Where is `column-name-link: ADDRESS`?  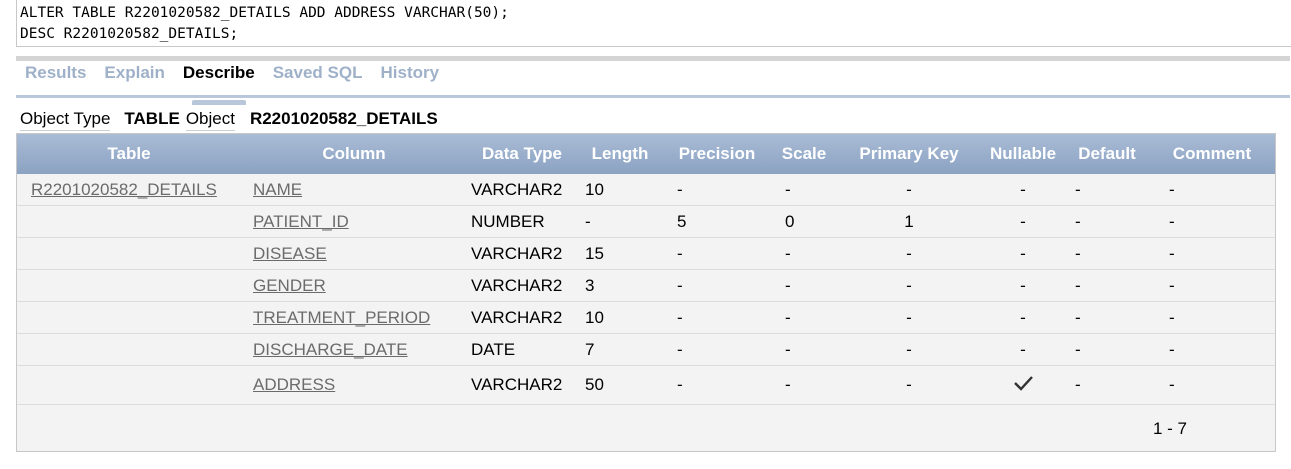
column-name-link: ADDRESS is located at coordinates (294, 384).